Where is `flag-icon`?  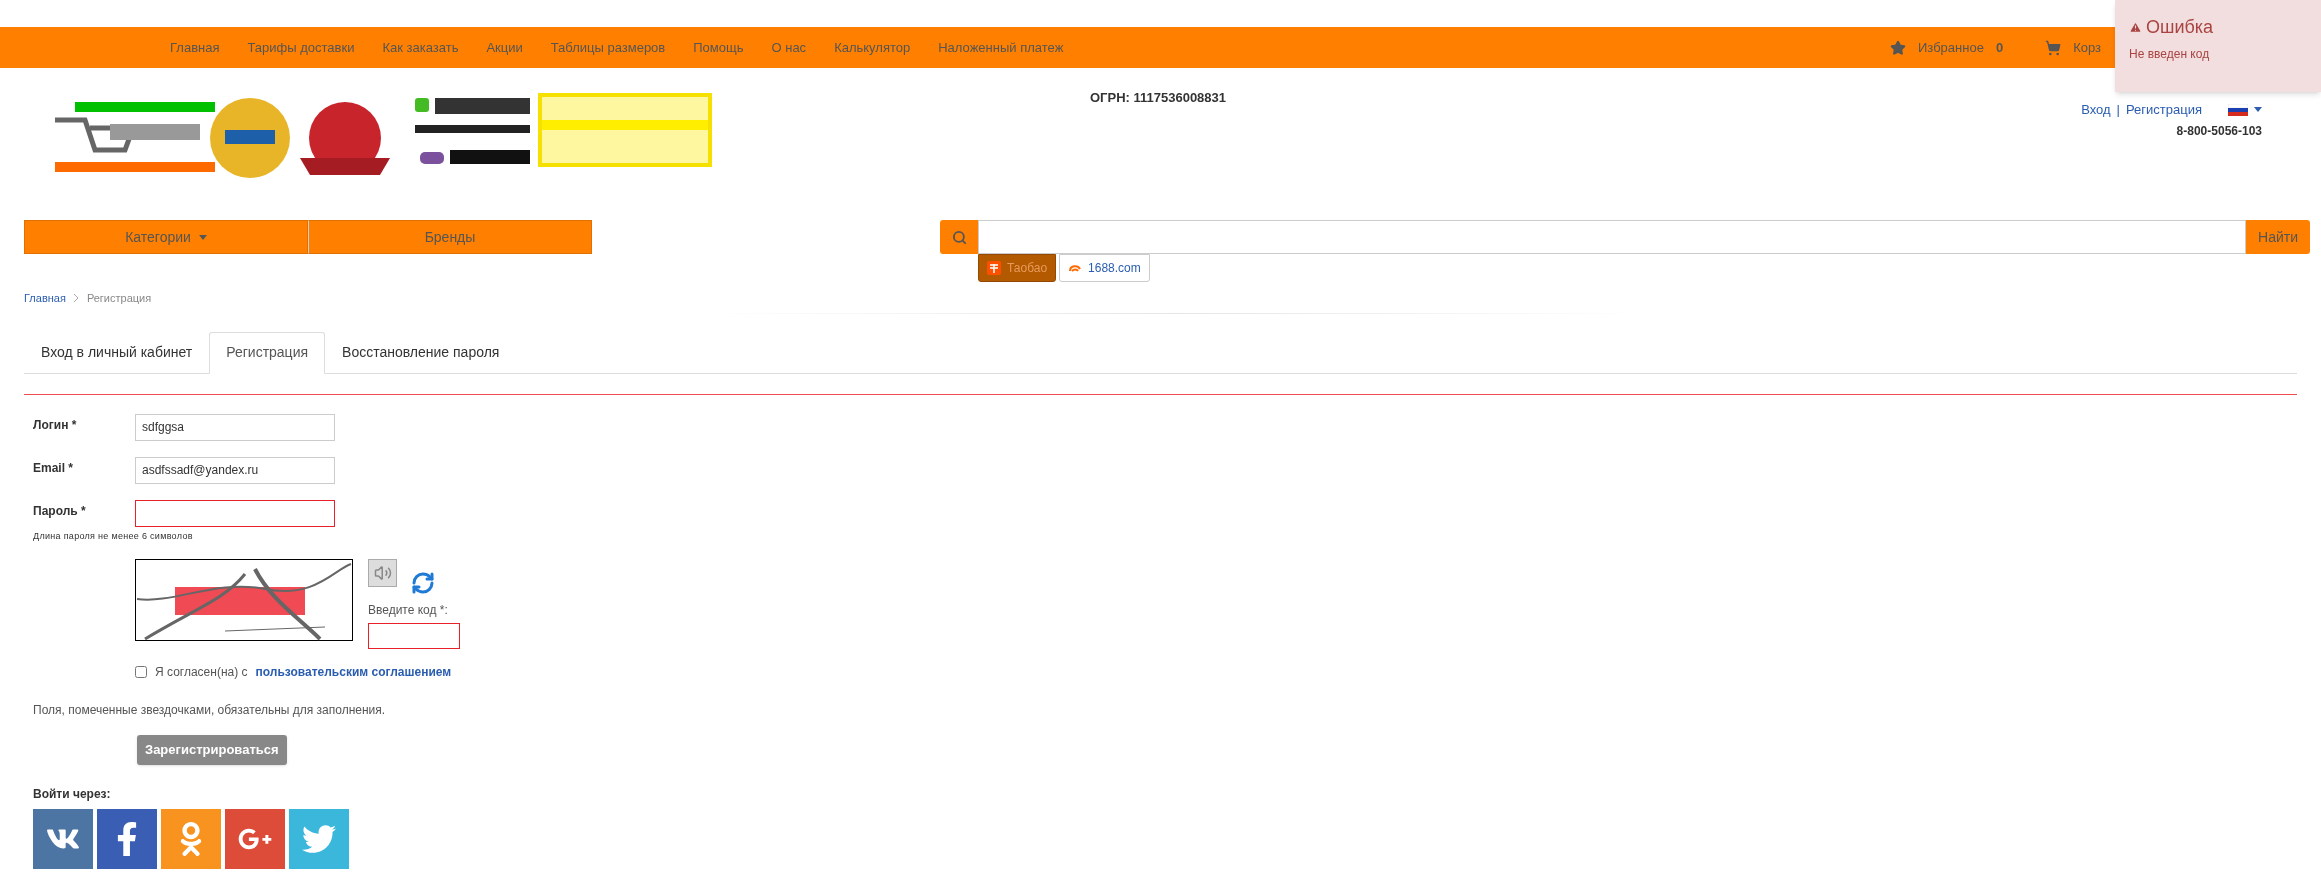 flag-icon is located at coordinates (2238, 109).